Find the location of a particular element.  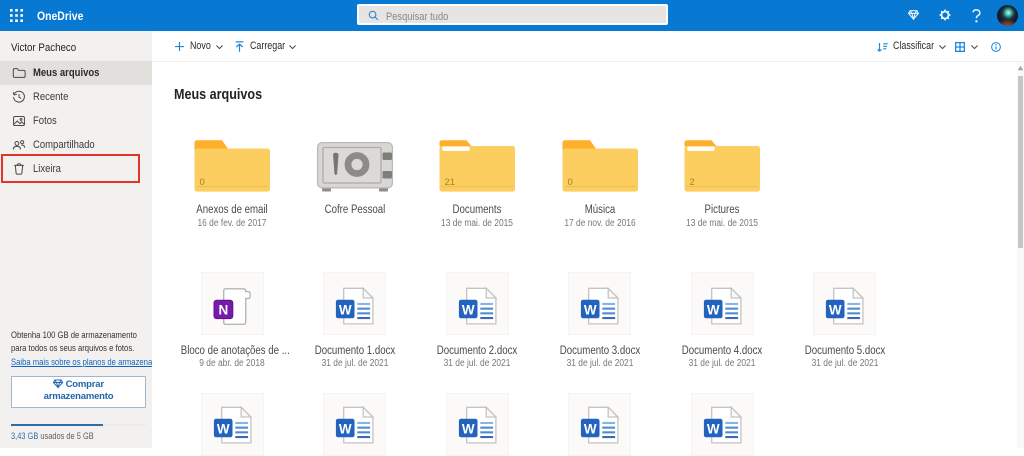

svg-text: N is located at coordinates (223, 309).